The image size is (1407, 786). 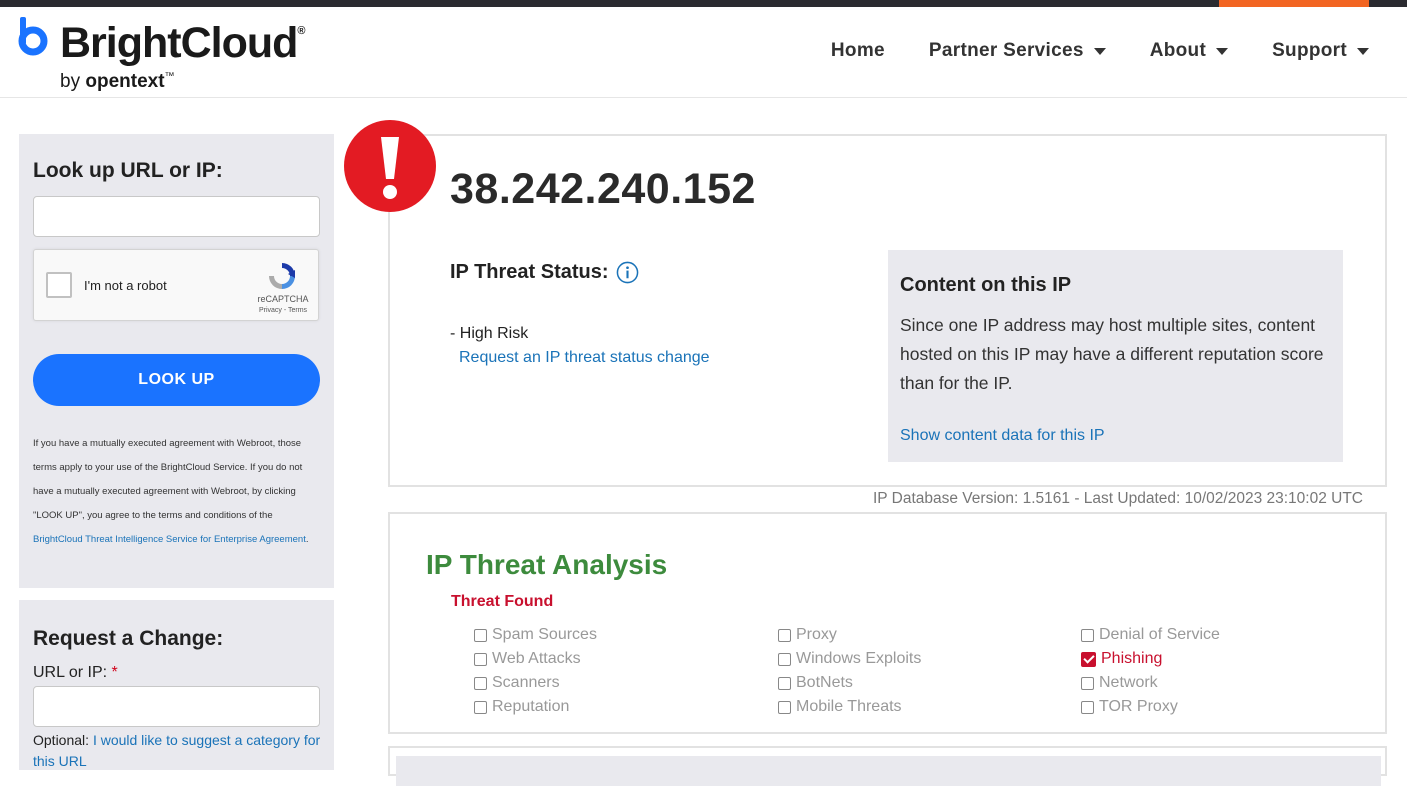 What do you see at coordinates (282, 276) in the screenshot?
I see `recaptcha-icon` at bounding box center [282, 276].